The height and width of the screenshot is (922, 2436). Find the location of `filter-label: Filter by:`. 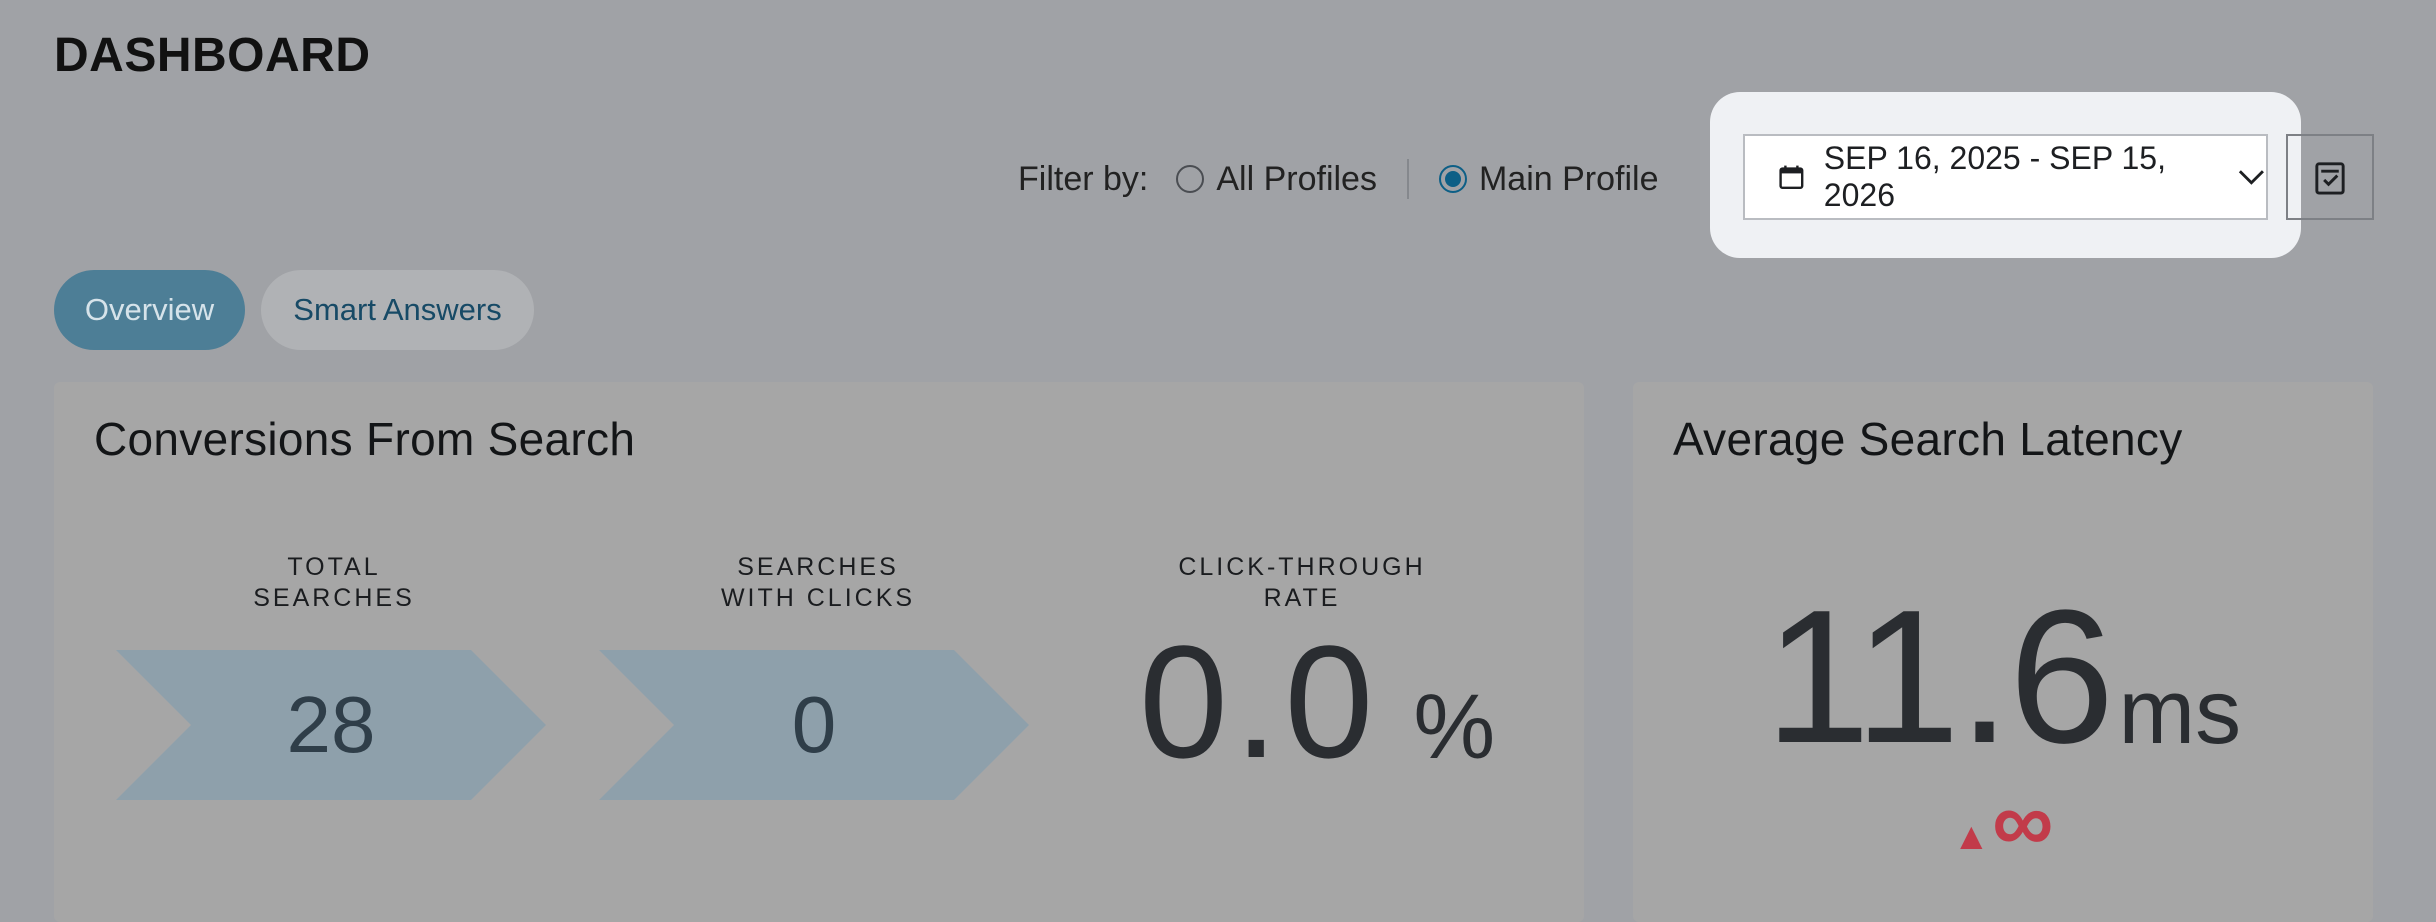

filter-label: Filter by: is located at coordinates (1083, 178).